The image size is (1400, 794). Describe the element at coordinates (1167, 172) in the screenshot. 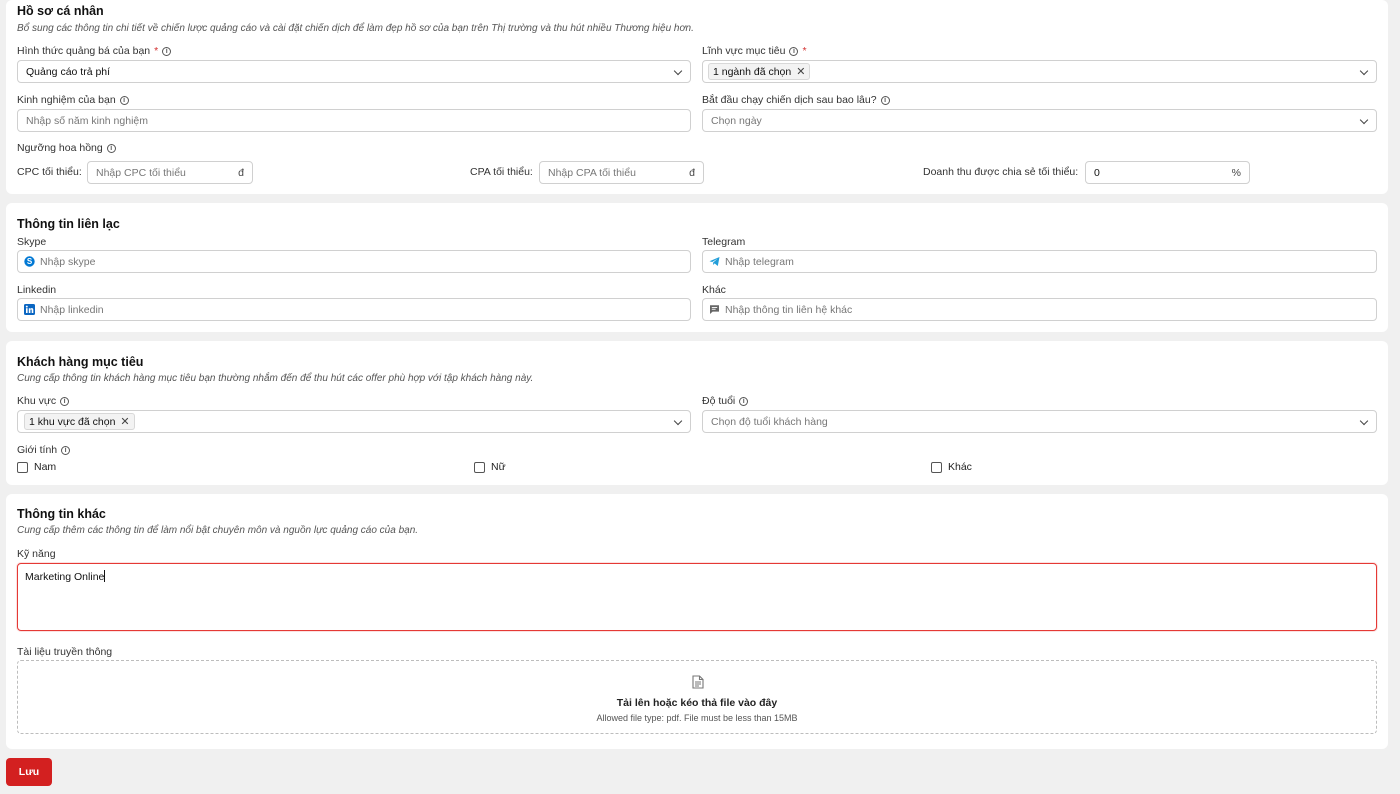

I see `revenue-input: 0 %` at that location.